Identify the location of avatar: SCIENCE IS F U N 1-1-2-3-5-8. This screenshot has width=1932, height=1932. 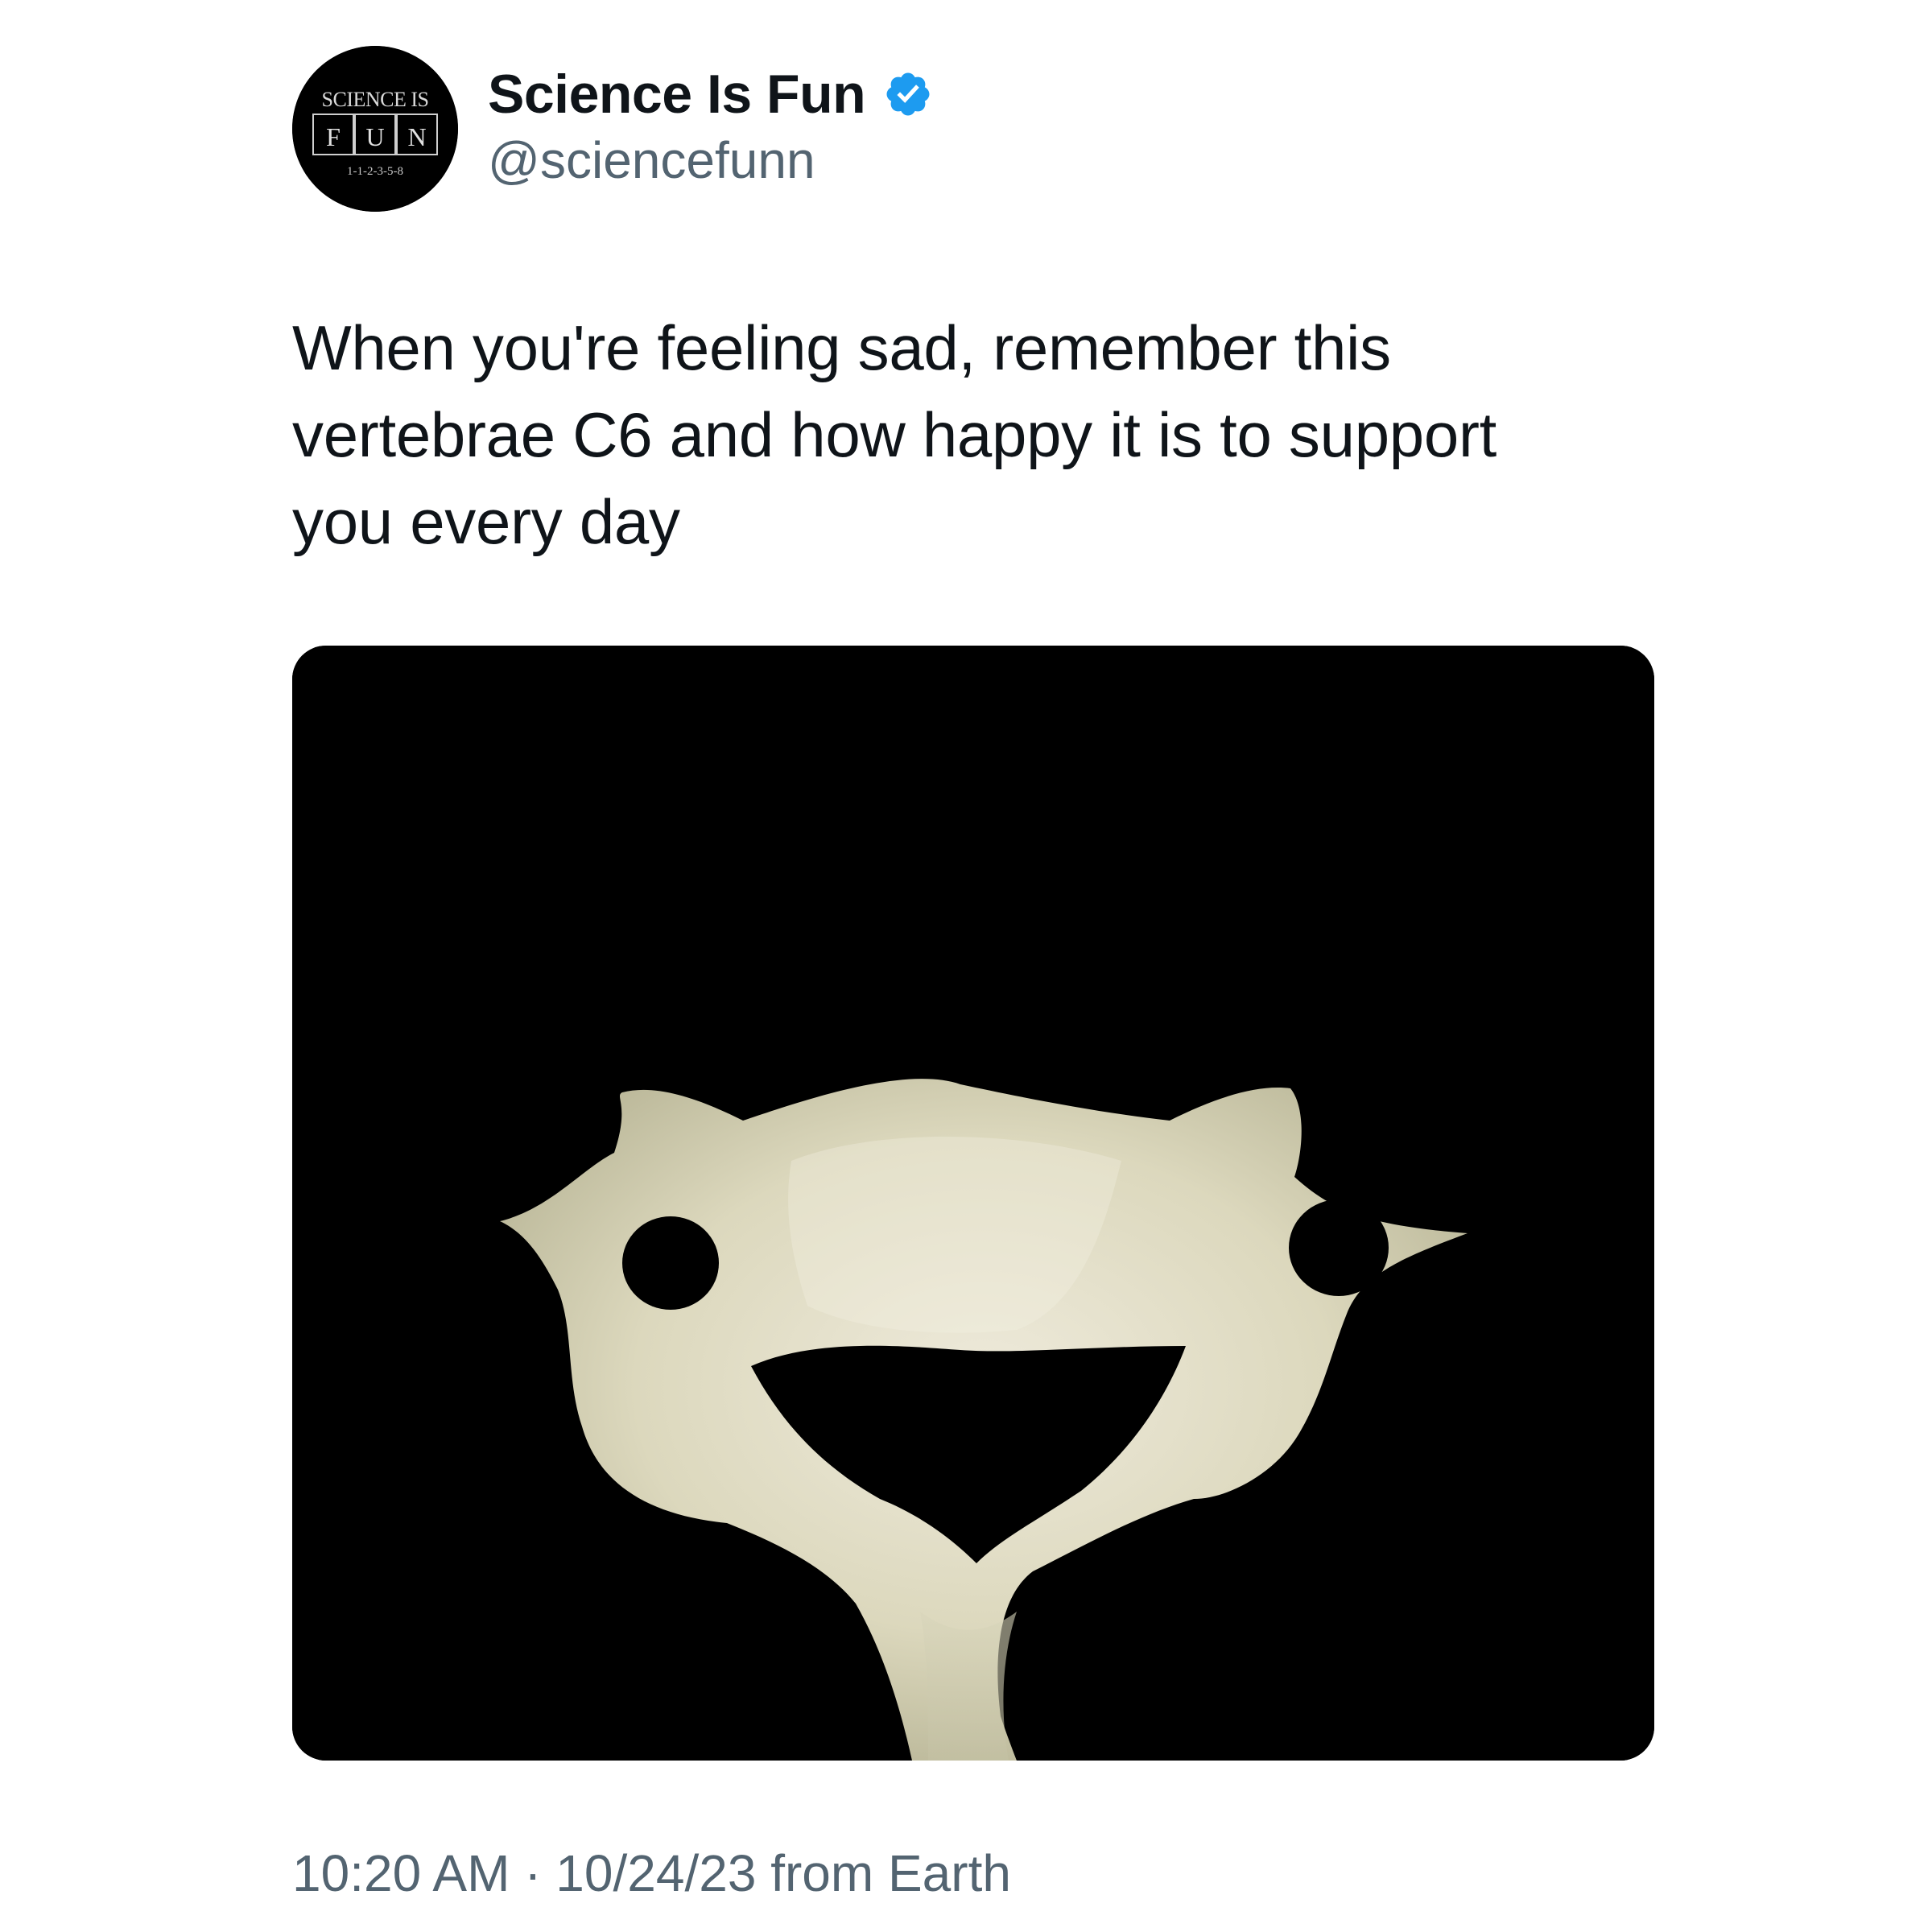
(375, 129).